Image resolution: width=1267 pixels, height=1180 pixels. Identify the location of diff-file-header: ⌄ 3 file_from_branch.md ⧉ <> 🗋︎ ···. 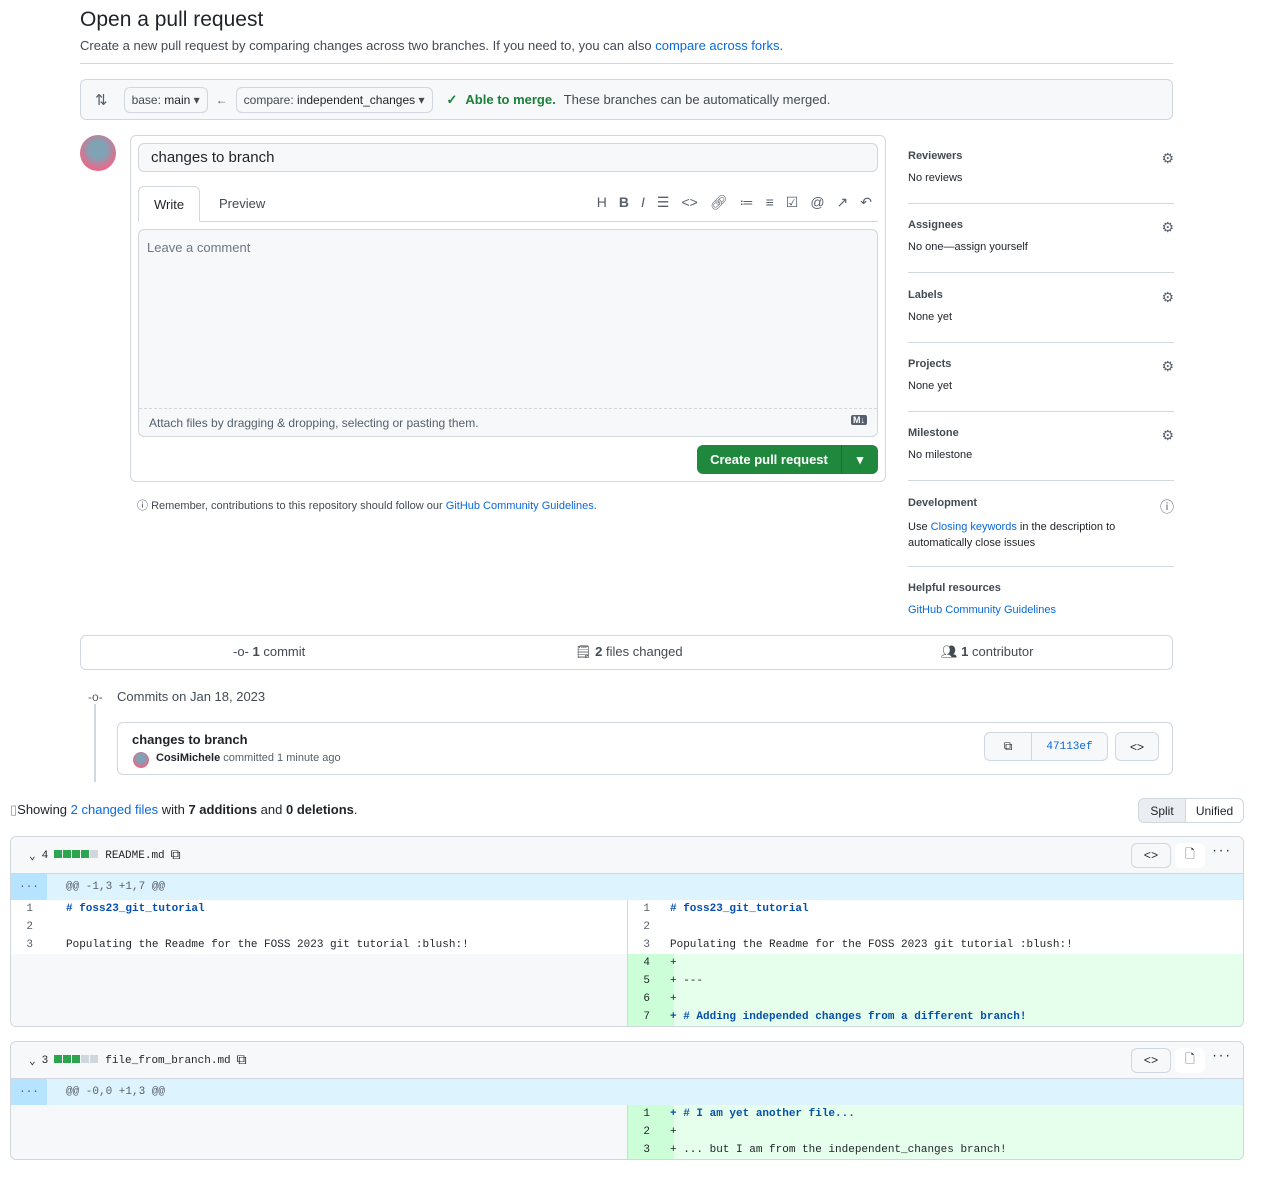
(627, 1060).